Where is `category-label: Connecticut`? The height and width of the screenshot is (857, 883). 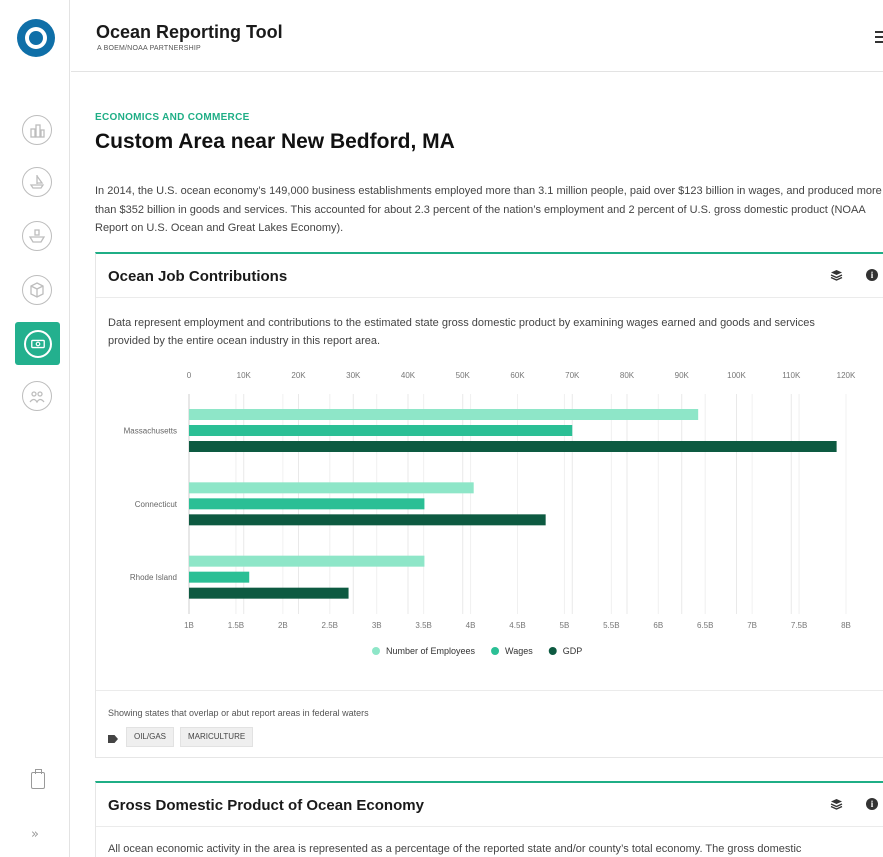 category-label: Connecticut is located at coordinates (156, 504).